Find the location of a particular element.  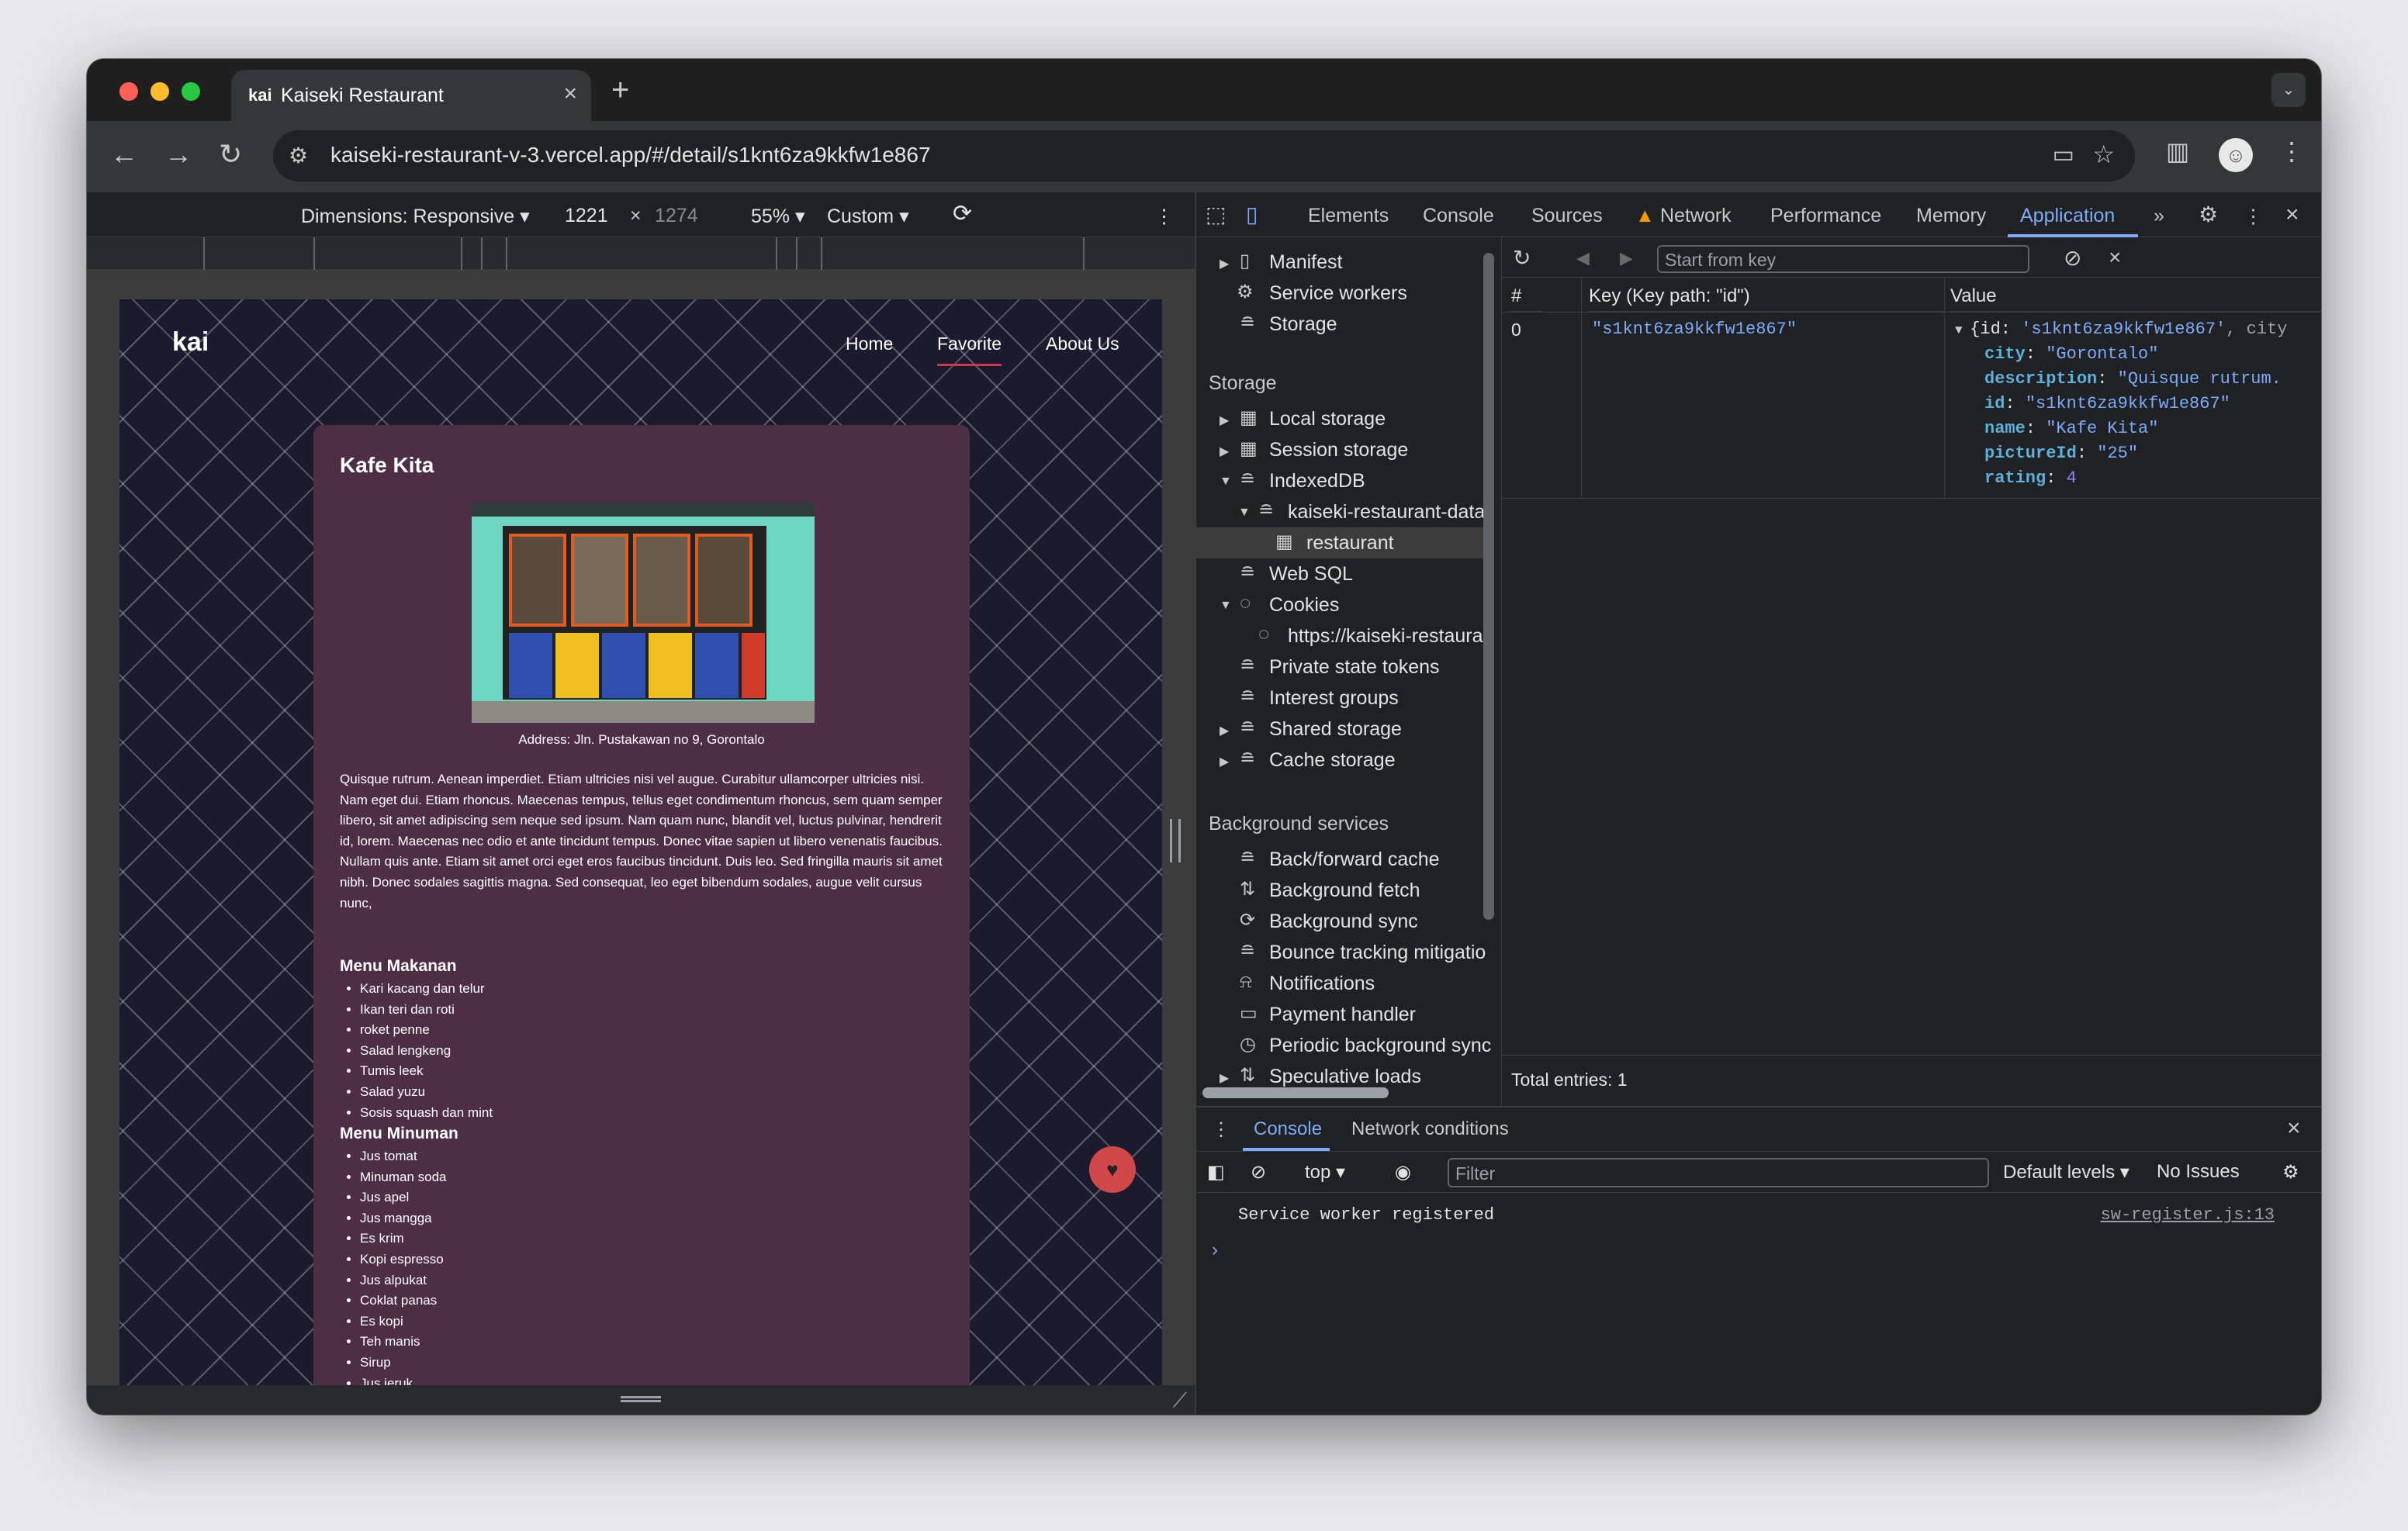

resize-corner-icon: ⟋ is located at coordinates (1180, 1400).